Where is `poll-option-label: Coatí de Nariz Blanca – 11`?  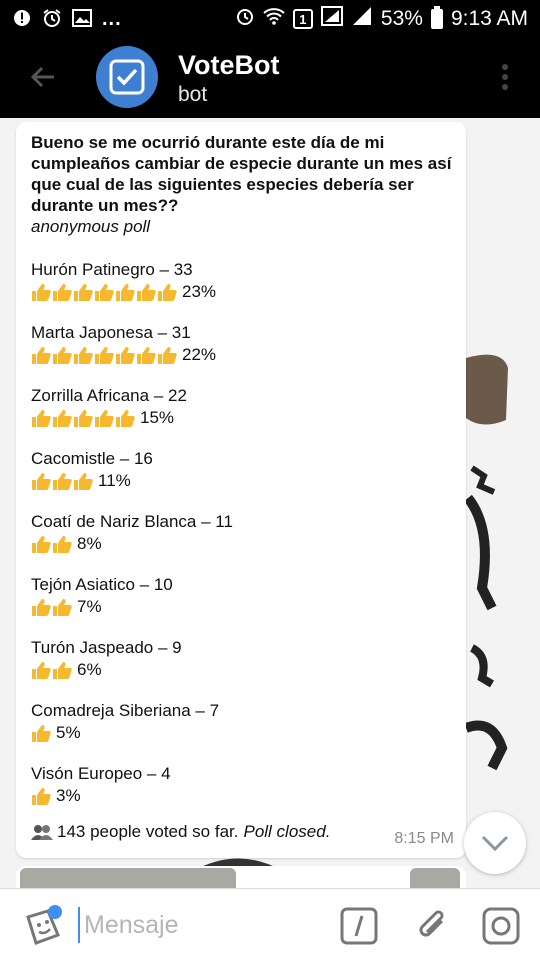 poll-option-label: Coatí de Nariz Blanca – 11 is located at coordinates (132, 521).